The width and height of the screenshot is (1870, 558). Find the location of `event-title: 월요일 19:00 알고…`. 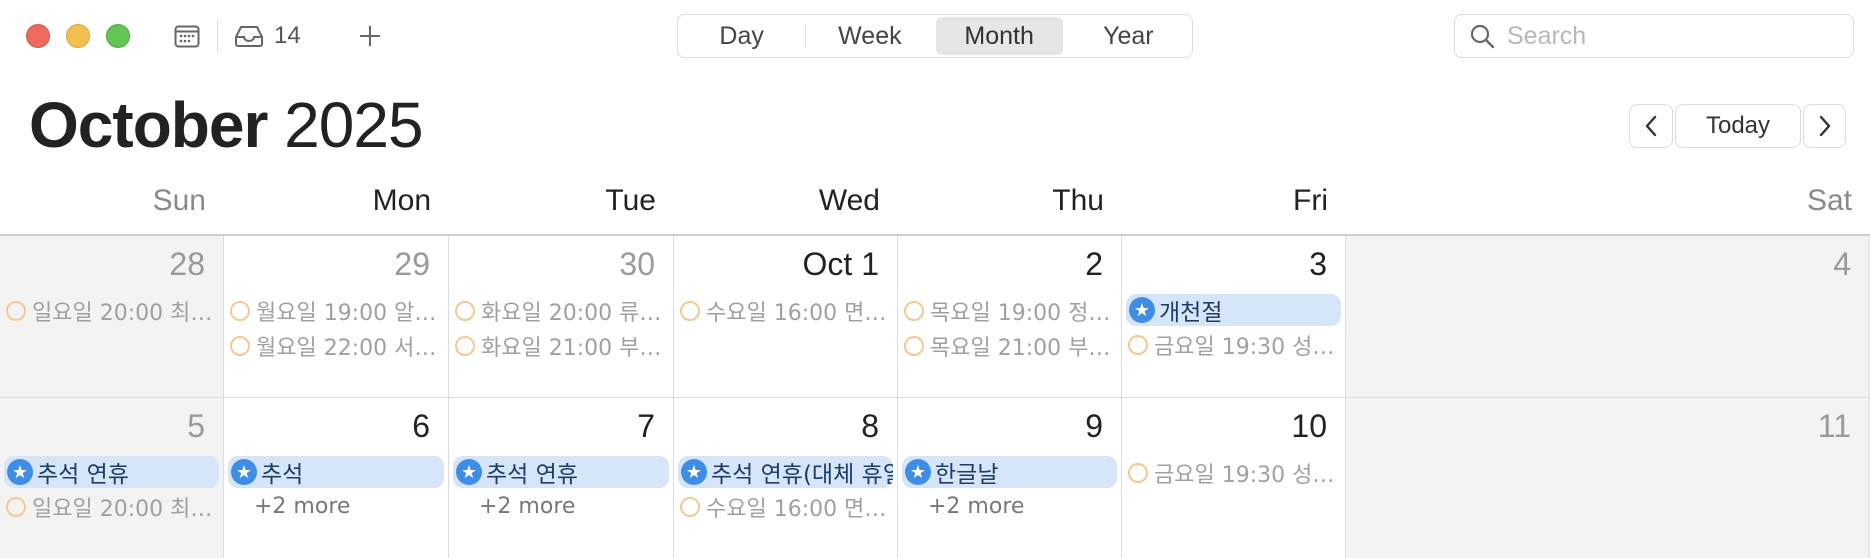

event-title: 월요일 19:00 알고… is located at coordinates (349, 313).